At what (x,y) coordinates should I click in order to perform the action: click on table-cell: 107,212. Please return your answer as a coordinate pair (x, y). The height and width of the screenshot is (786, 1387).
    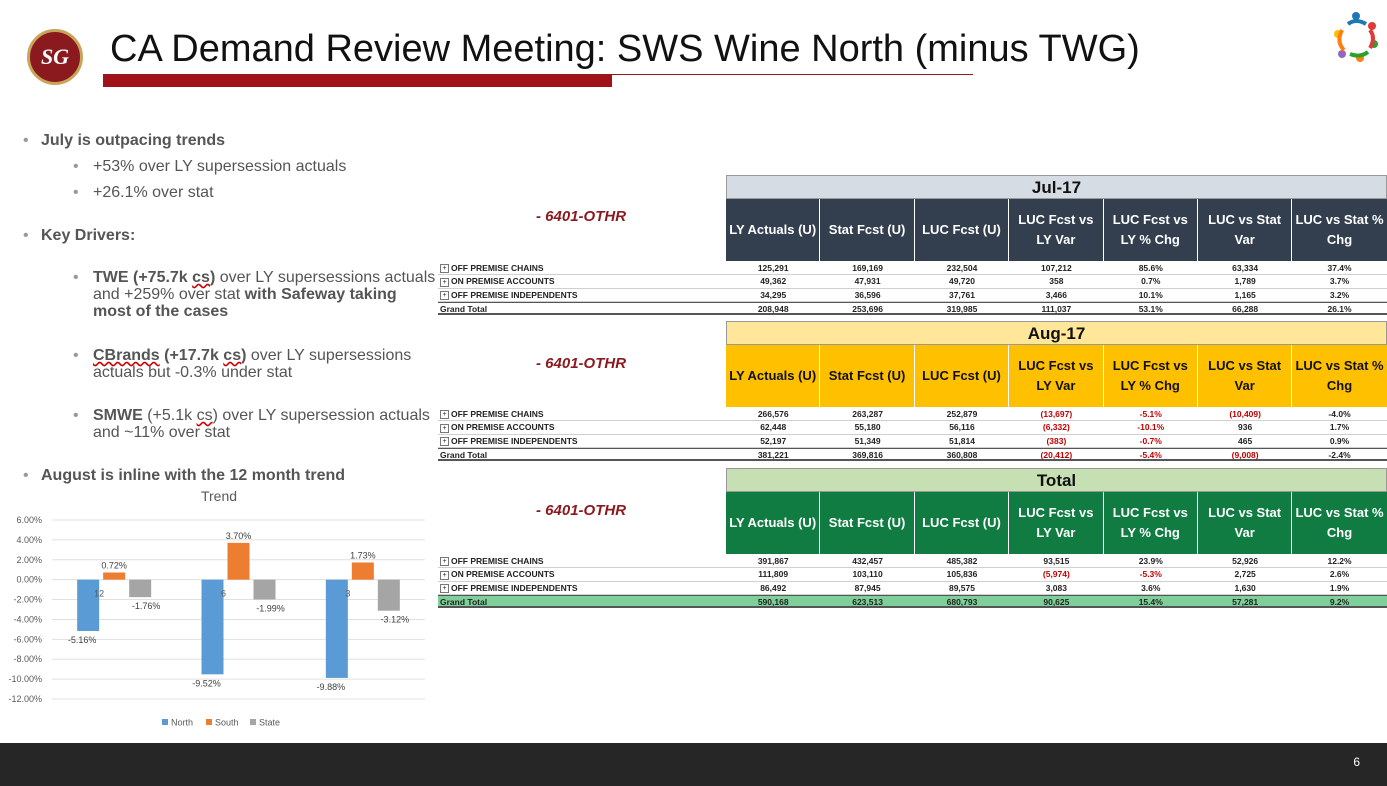
    Looking at the image, I should click on (1056, 268).